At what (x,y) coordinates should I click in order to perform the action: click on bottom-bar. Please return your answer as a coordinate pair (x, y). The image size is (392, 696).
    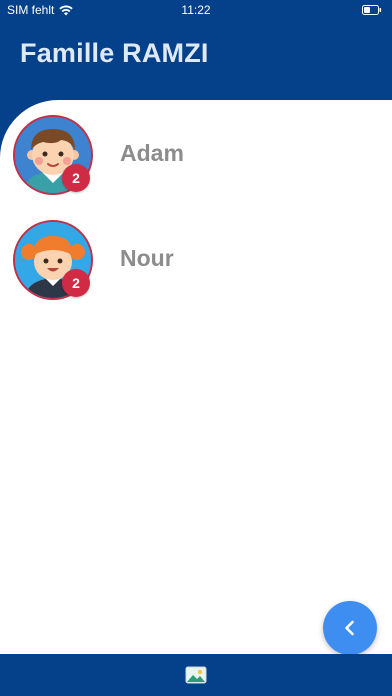
    Looking at the image, I should click on (196, 675).